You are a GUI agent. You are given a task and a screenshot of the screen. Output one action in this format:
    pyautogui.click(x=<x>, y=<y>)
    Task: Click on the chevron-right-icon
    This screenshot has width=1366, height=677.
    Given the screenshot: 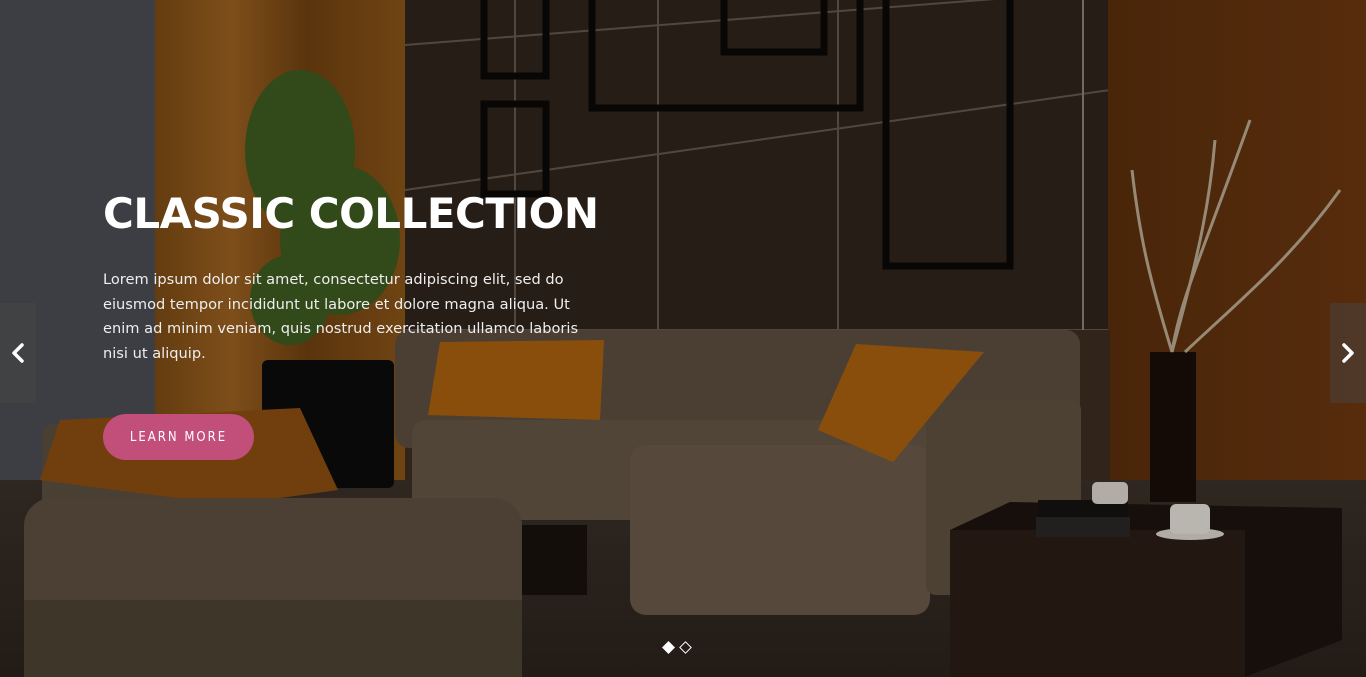 What is the action you would take?
    pyautogui.click(x=1348, y=353)
    